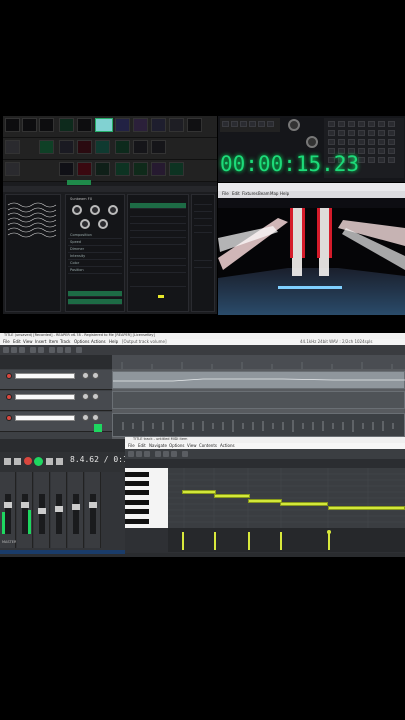 The height and width of the screenshot is (720, 405). I want to click on snap-icon, so click(60, 350).